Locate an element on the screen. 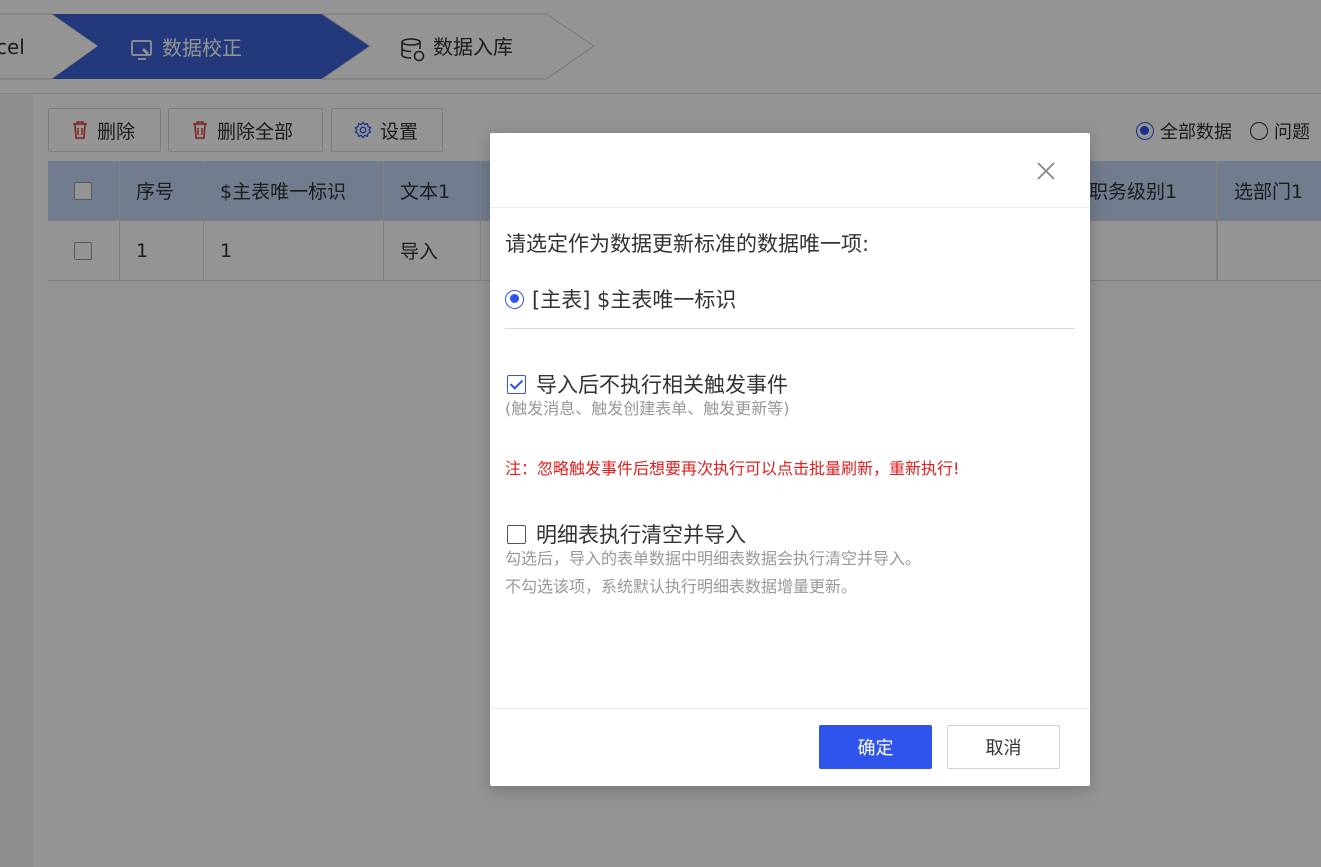 The height and width of the screenshot is (867, 1321). unique-key-radio: [主表] $主表唯一标识 is located at coordinates (620, 299).